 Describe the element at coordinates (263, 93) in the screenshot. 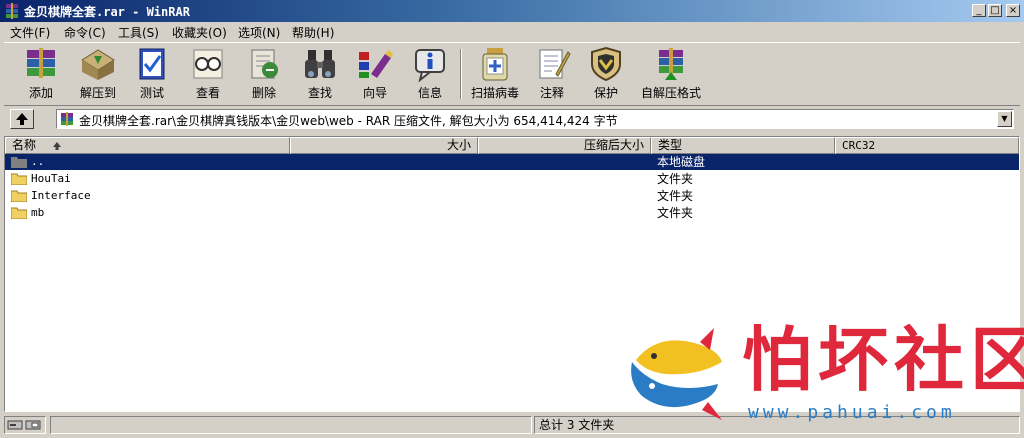

I see `delete-label: 删除` at that location.